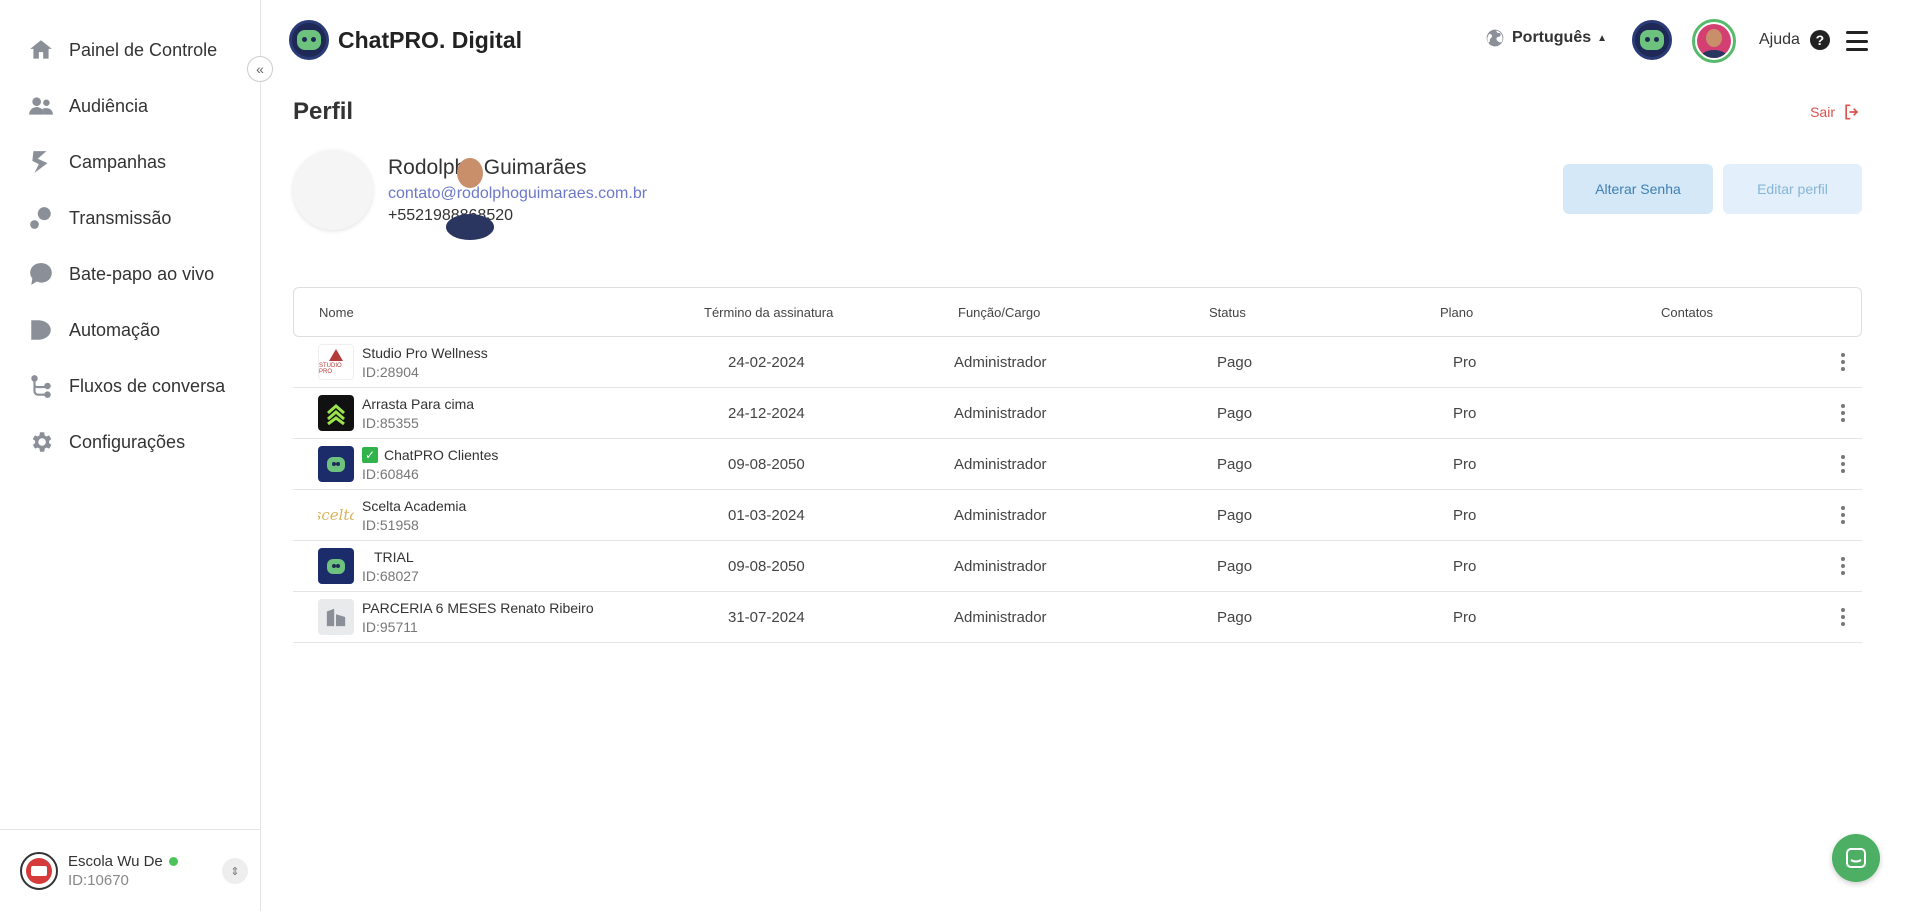 The image size is (1920, 911). What do you see at coordinates (41, 106) in the screenshot?
I see `users-icon` at bounding box center [41, 106].